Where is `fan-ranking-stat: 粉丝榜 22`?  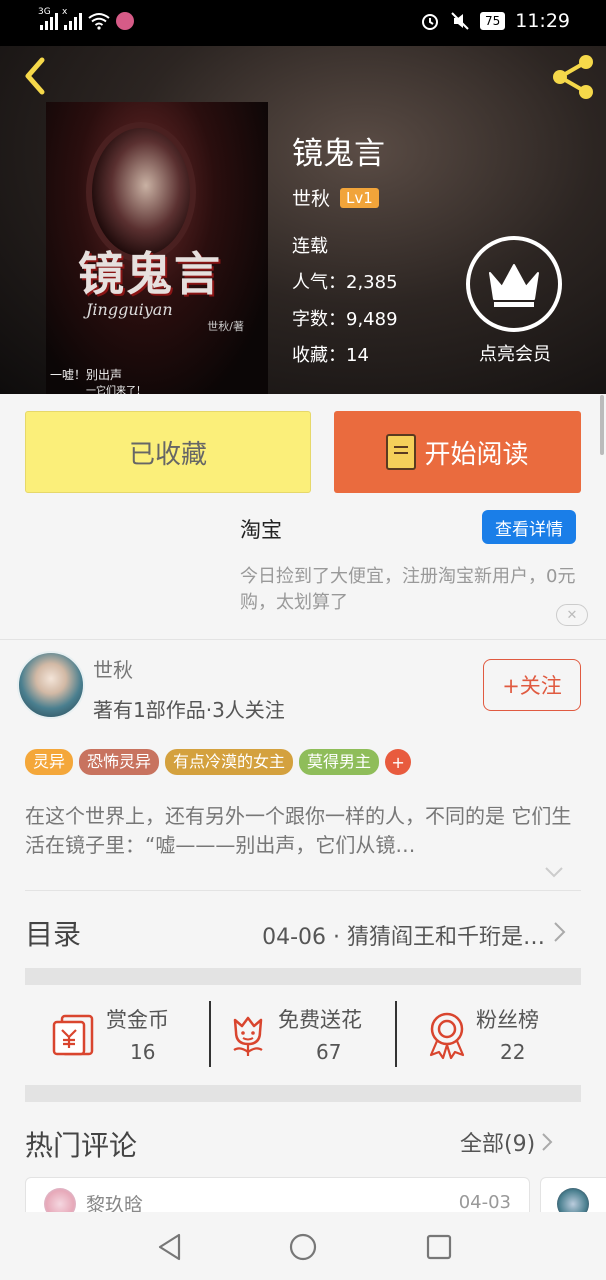
fan-ranking-stat: 粉丝榜 22 is located at coordinates (491, 1035).